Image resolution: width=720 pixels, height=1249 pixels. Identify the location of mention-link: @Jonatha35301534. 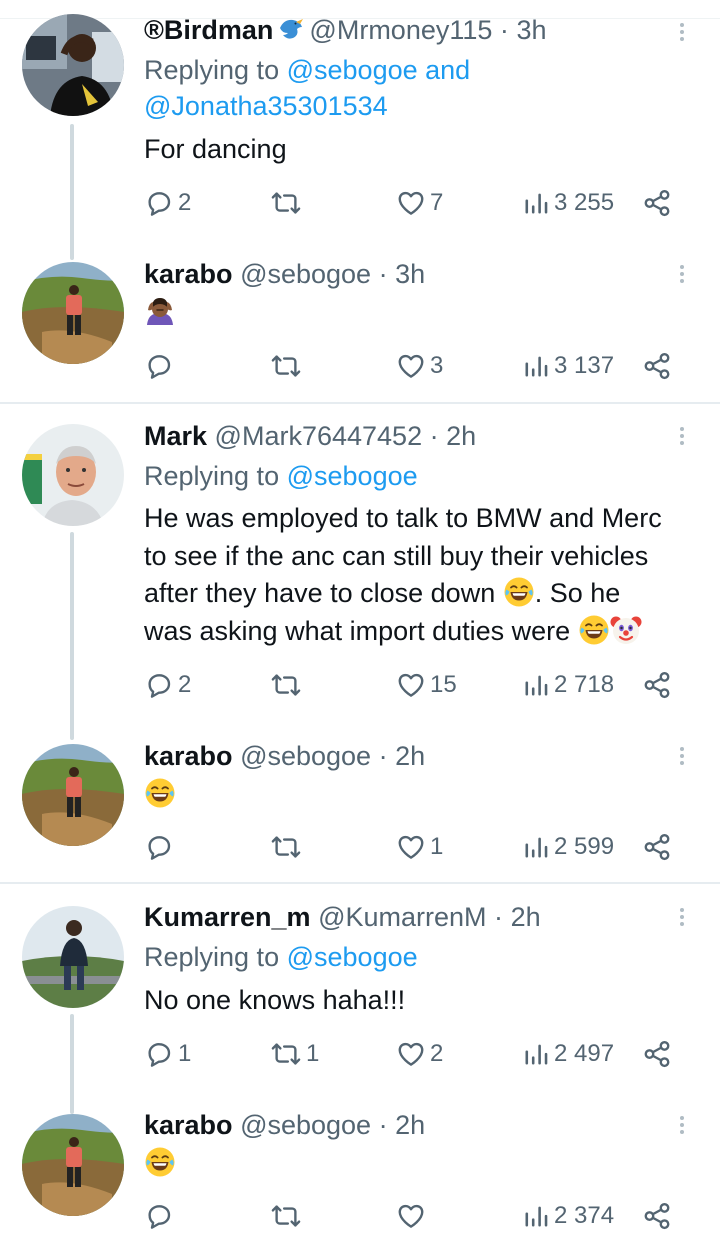
(266, 106).